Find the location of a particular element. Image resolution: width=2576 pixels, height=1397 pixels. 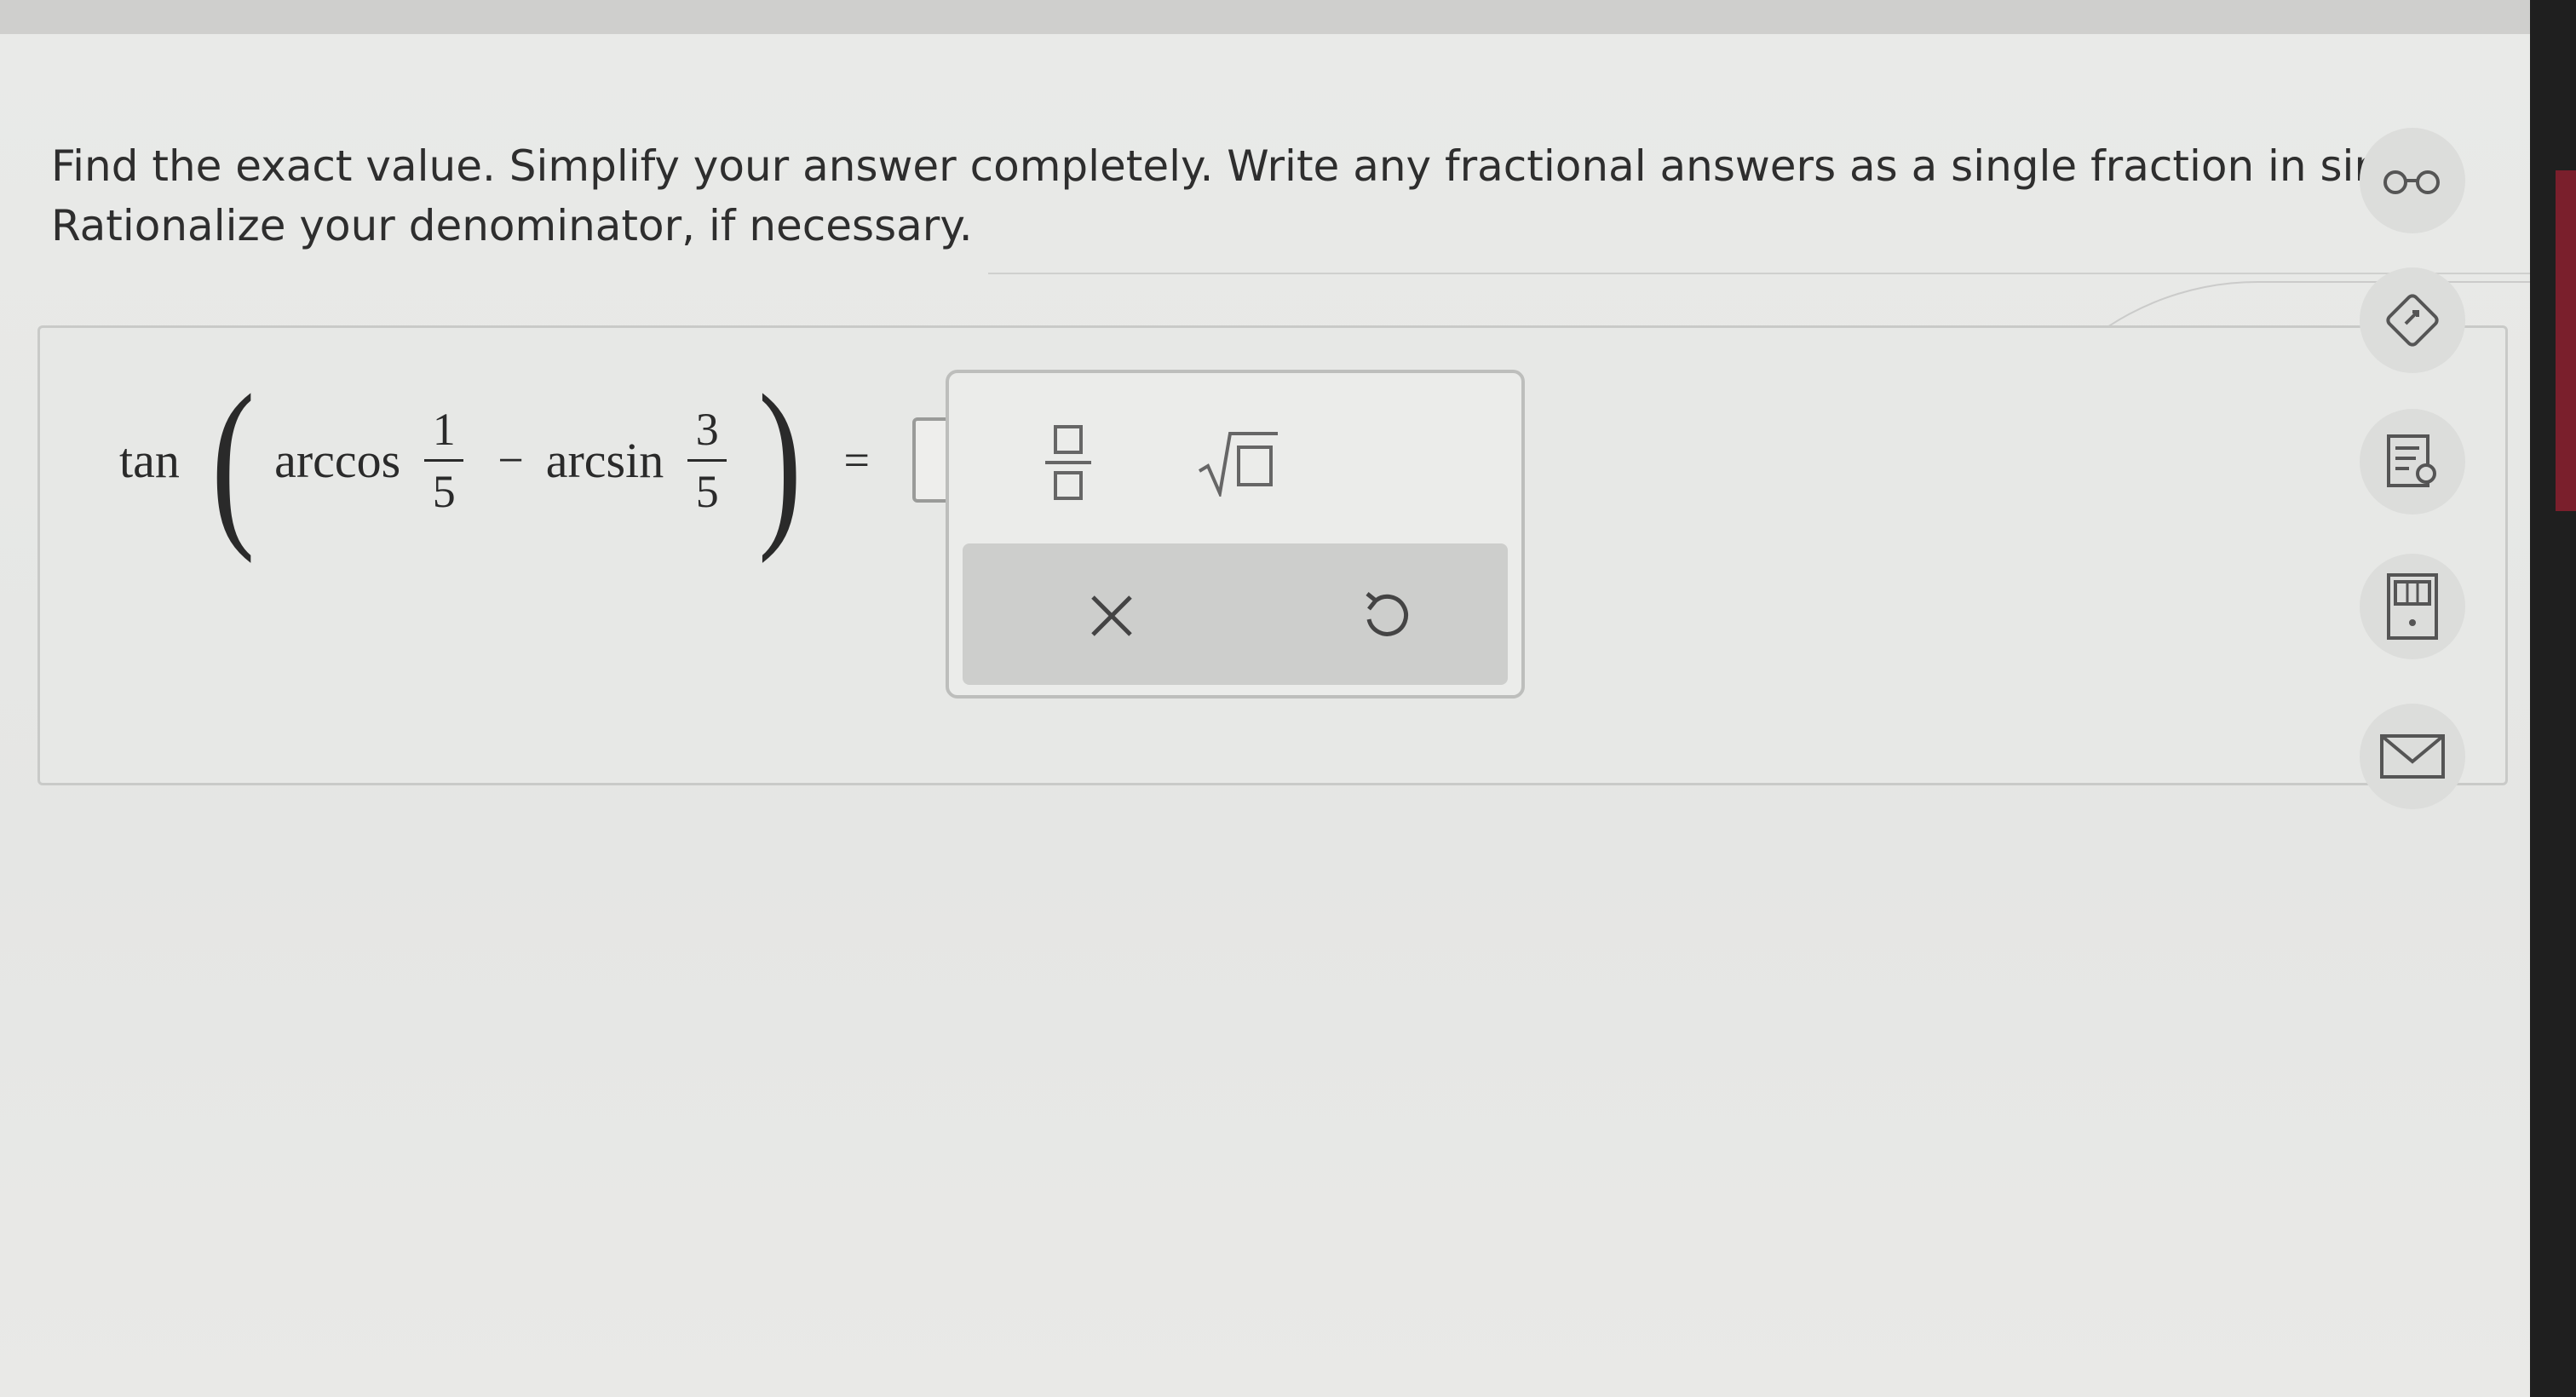

fraction-icon is located at coordinates (1068, 463).